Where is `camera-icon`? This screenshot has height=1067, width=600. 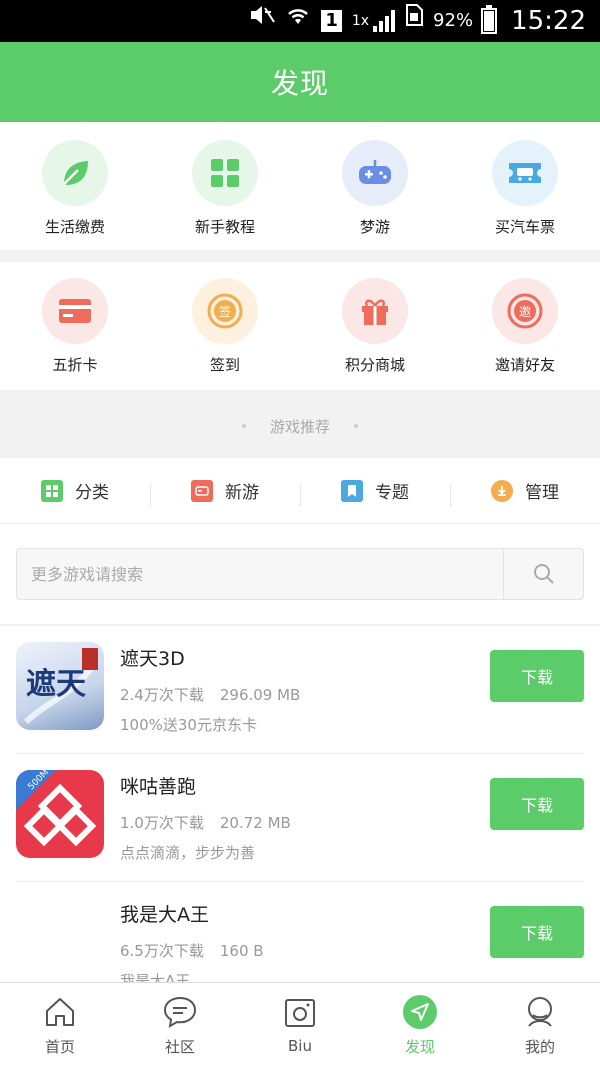 camera-icon is located at coordinates (300, 1013).